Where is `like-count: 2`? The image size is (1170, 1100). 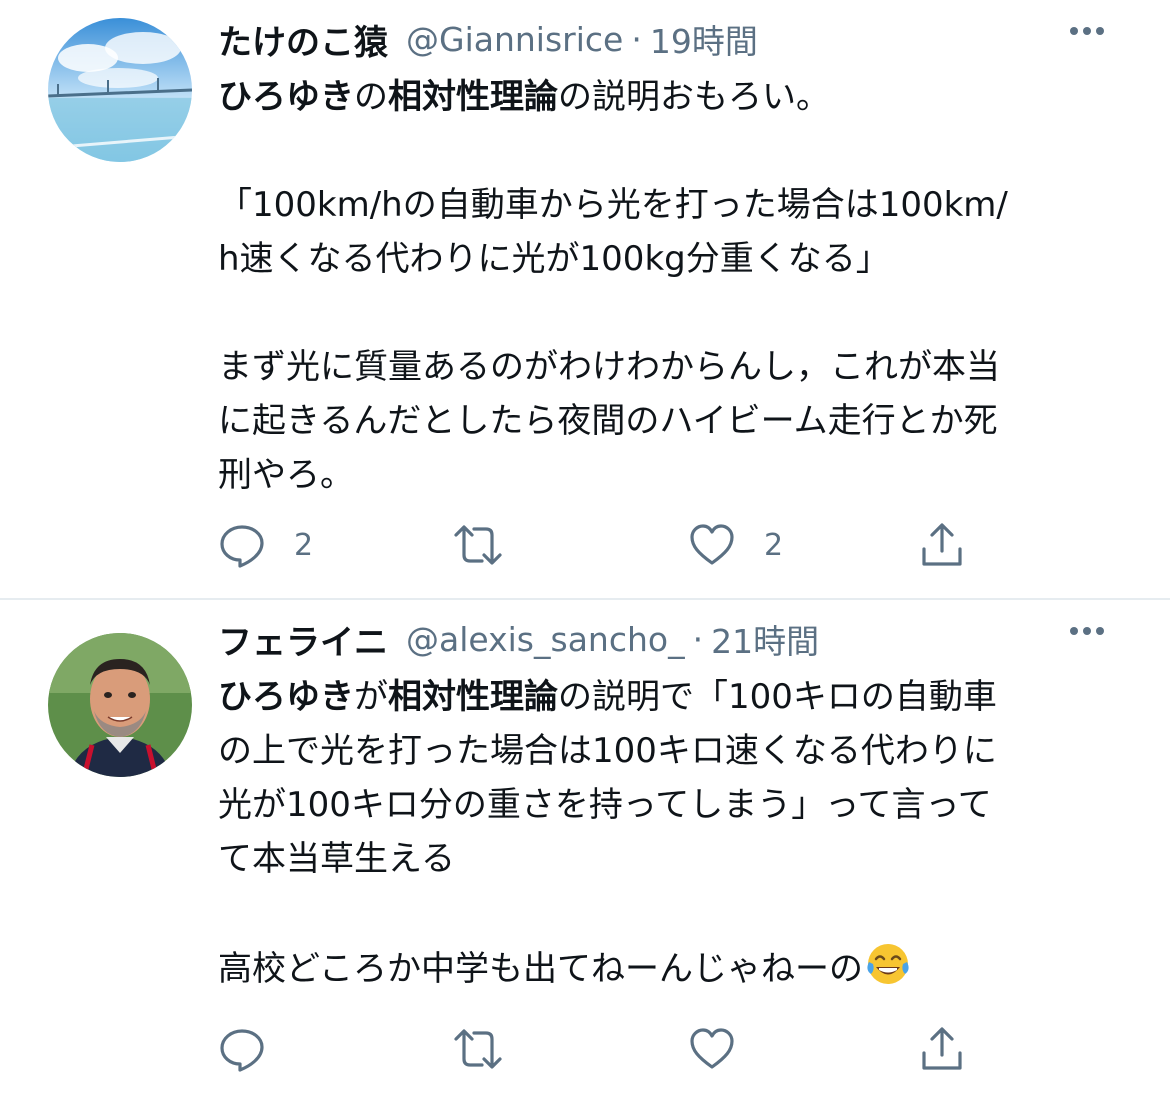 like-count: 2 is located at coordinates (774, 545).